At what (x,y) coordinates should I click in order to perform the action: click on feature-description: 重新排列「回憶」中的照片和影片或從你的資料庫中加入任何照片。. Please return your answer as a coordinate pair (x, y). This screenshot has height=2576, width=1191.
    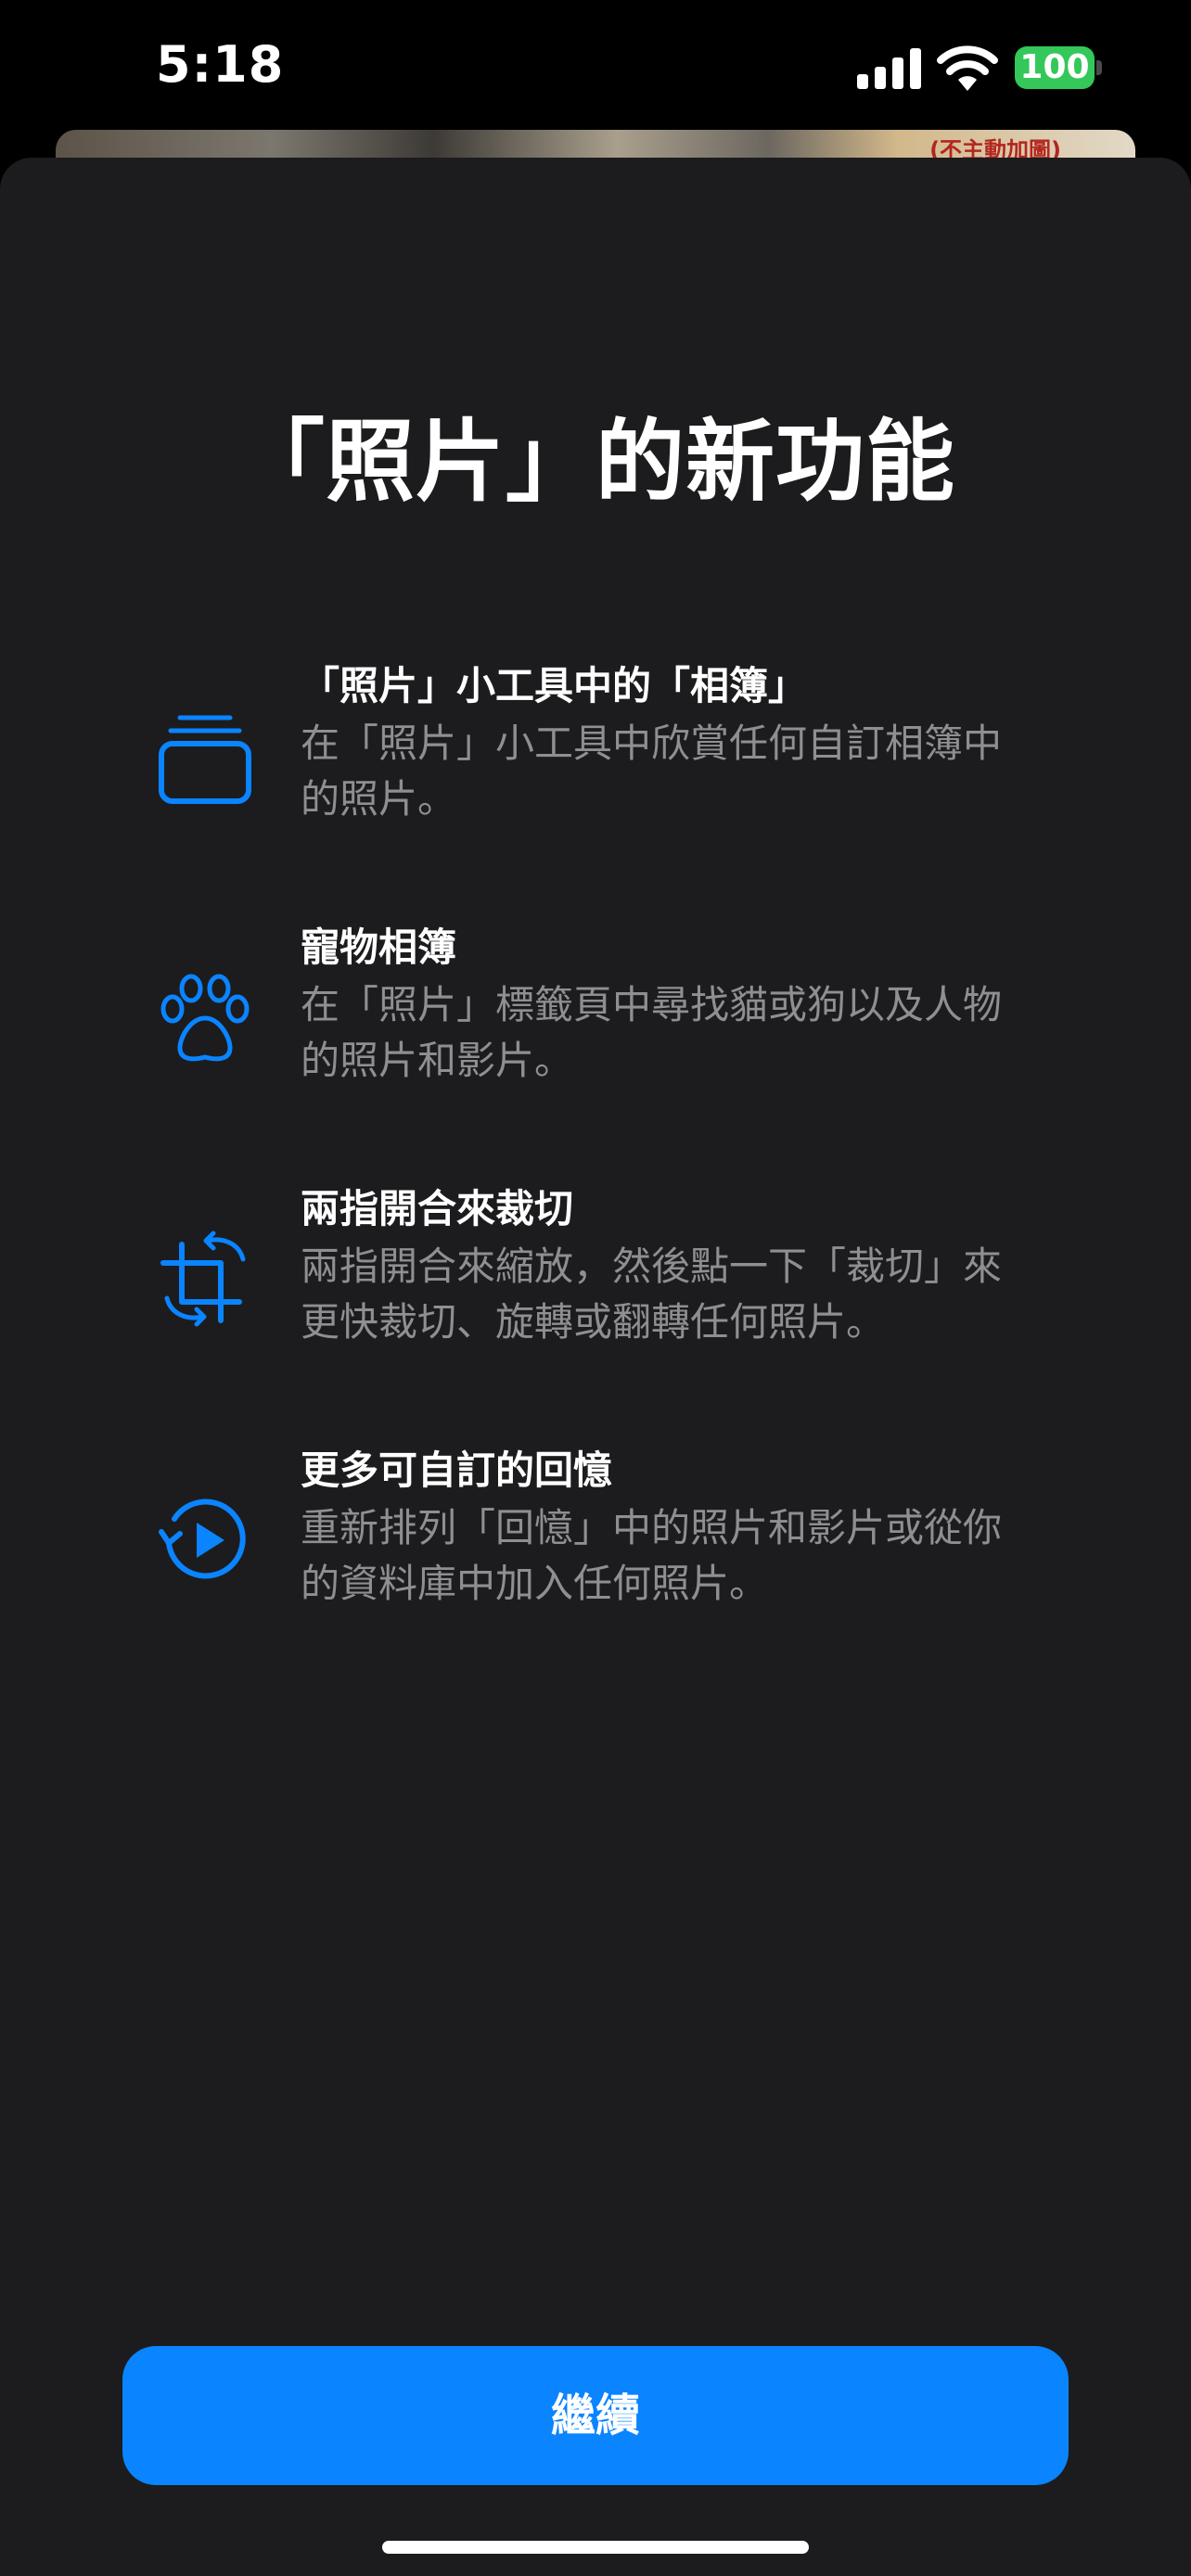
    Looking at the image, I should click on (652, 1555).